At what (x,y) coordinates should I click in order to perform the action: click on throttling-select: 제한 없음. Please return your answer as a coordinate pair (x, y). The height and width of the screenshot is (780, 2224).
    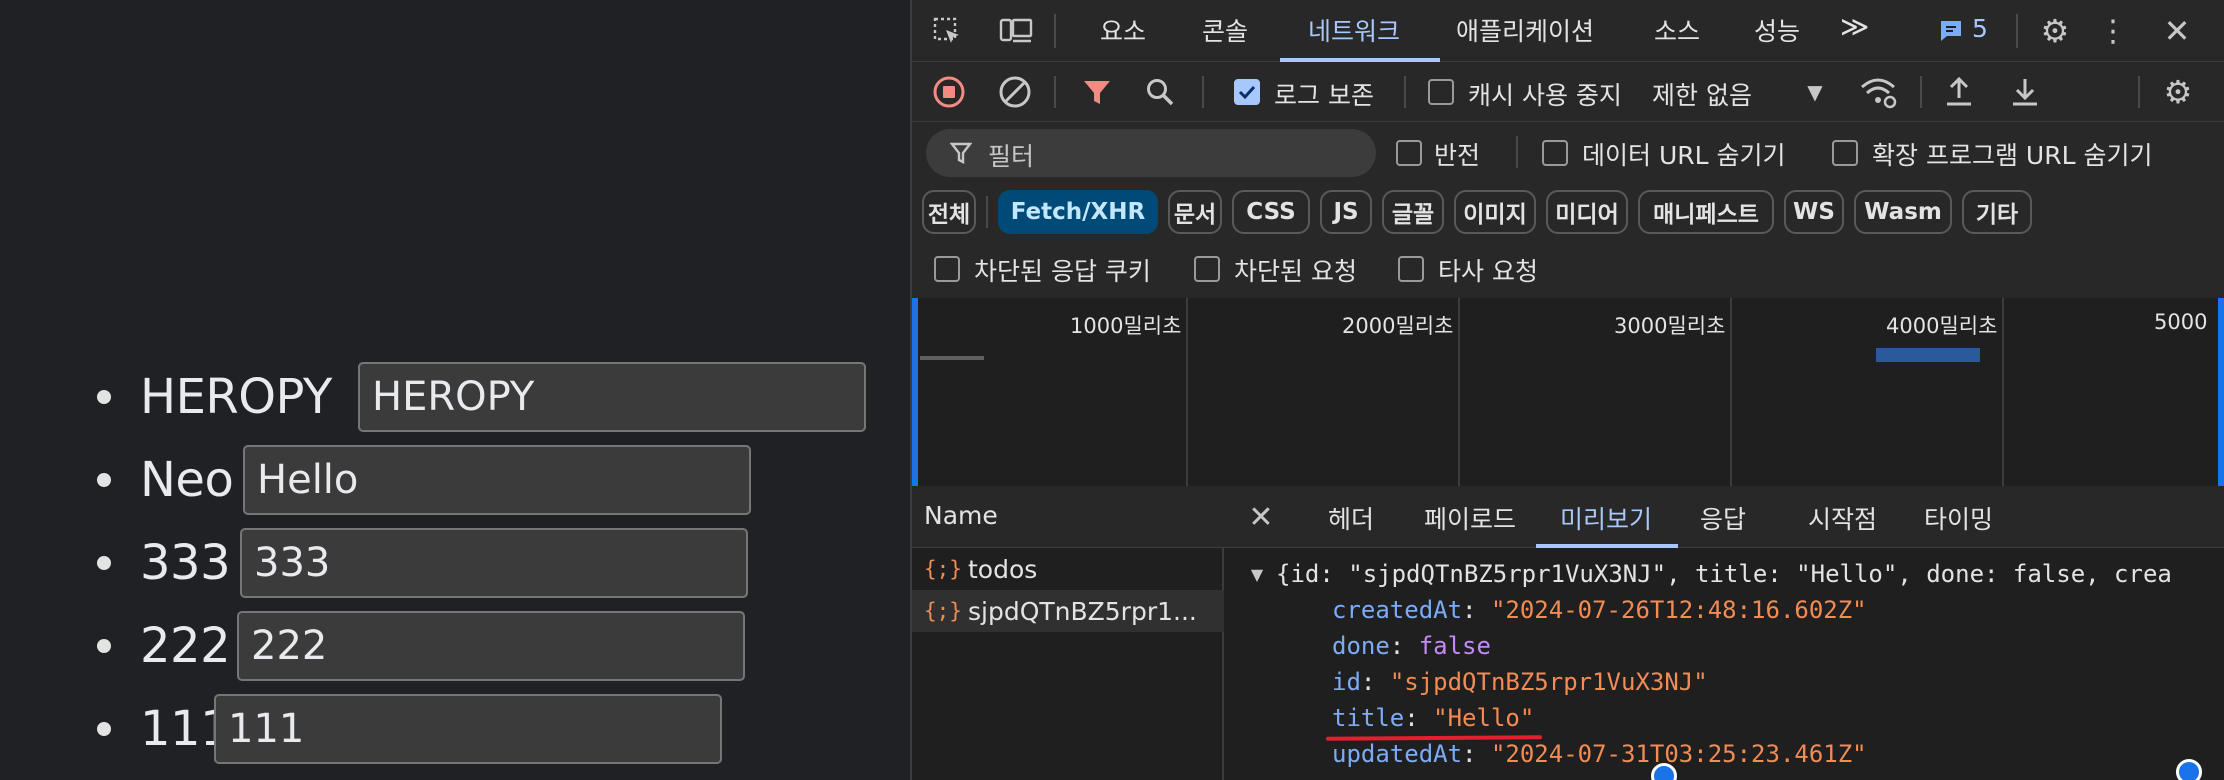
    Looking at the image, I should click on (1702, 94).